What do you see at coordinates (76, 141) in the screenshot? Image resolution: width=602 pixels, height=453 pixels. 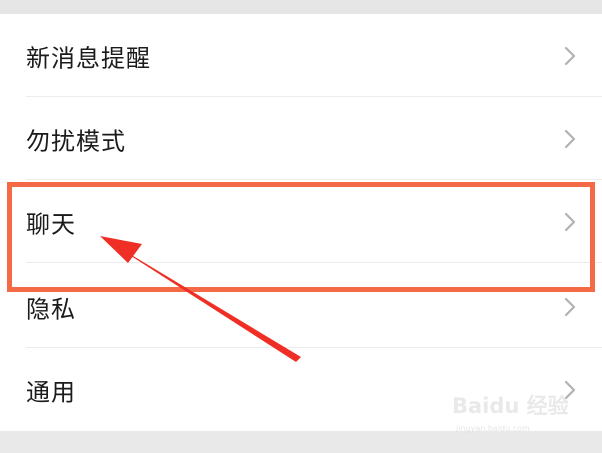 I see `settings-item-label: 勿扰模式` at bounding box center [76, 141].